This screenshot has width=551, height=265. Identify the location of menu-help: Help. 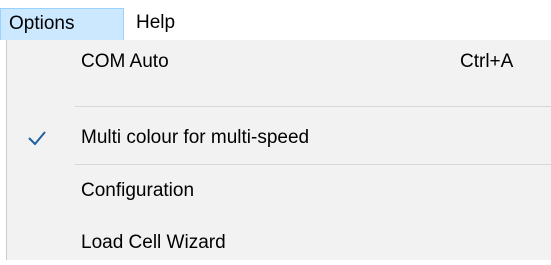
(164, 24).